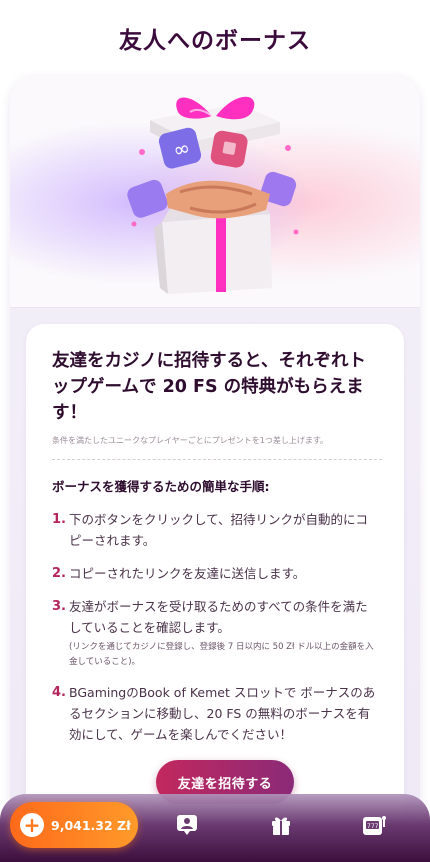 This screenshot has width=430, height=862. Describe the element at coordinates (215, 828) in the screenshot. I see `bottom-nav: + 9,041.32 Zł 777` at that location.